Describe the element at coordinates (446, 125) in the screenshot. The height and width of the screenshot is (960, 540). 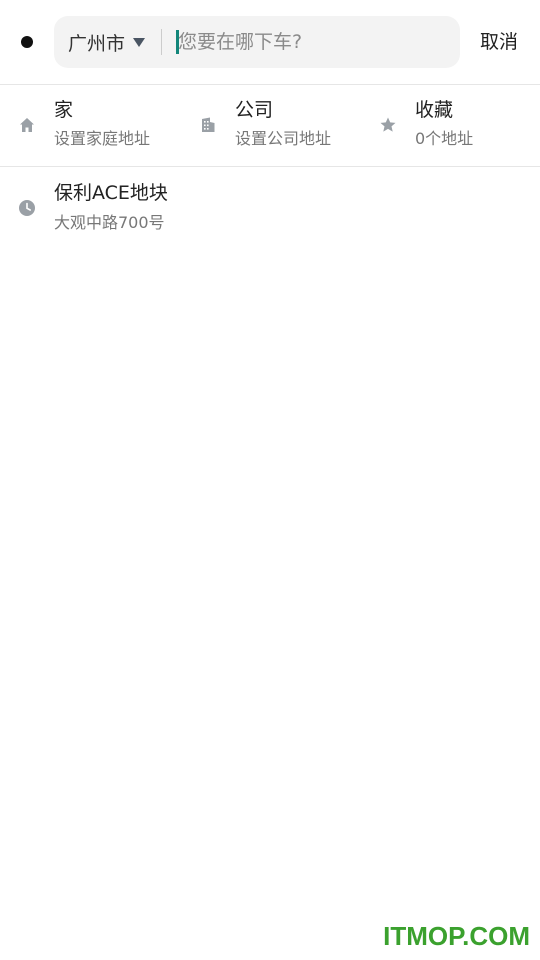
I see `shortcut-favorites: 收藏 0个地址` at that location.